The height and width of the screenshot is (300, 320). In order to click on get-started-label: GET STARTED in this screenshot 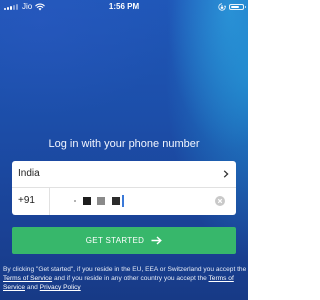, I will do `click(115, 240)`.